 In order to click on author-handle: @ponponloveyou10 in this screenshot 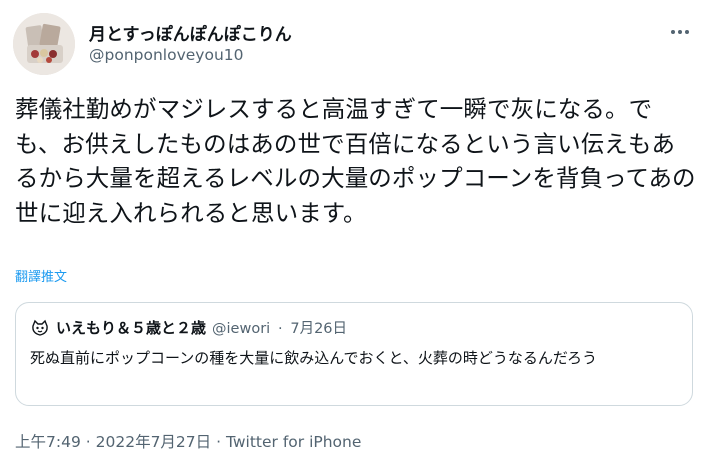, I will do `click(166, 55)`.